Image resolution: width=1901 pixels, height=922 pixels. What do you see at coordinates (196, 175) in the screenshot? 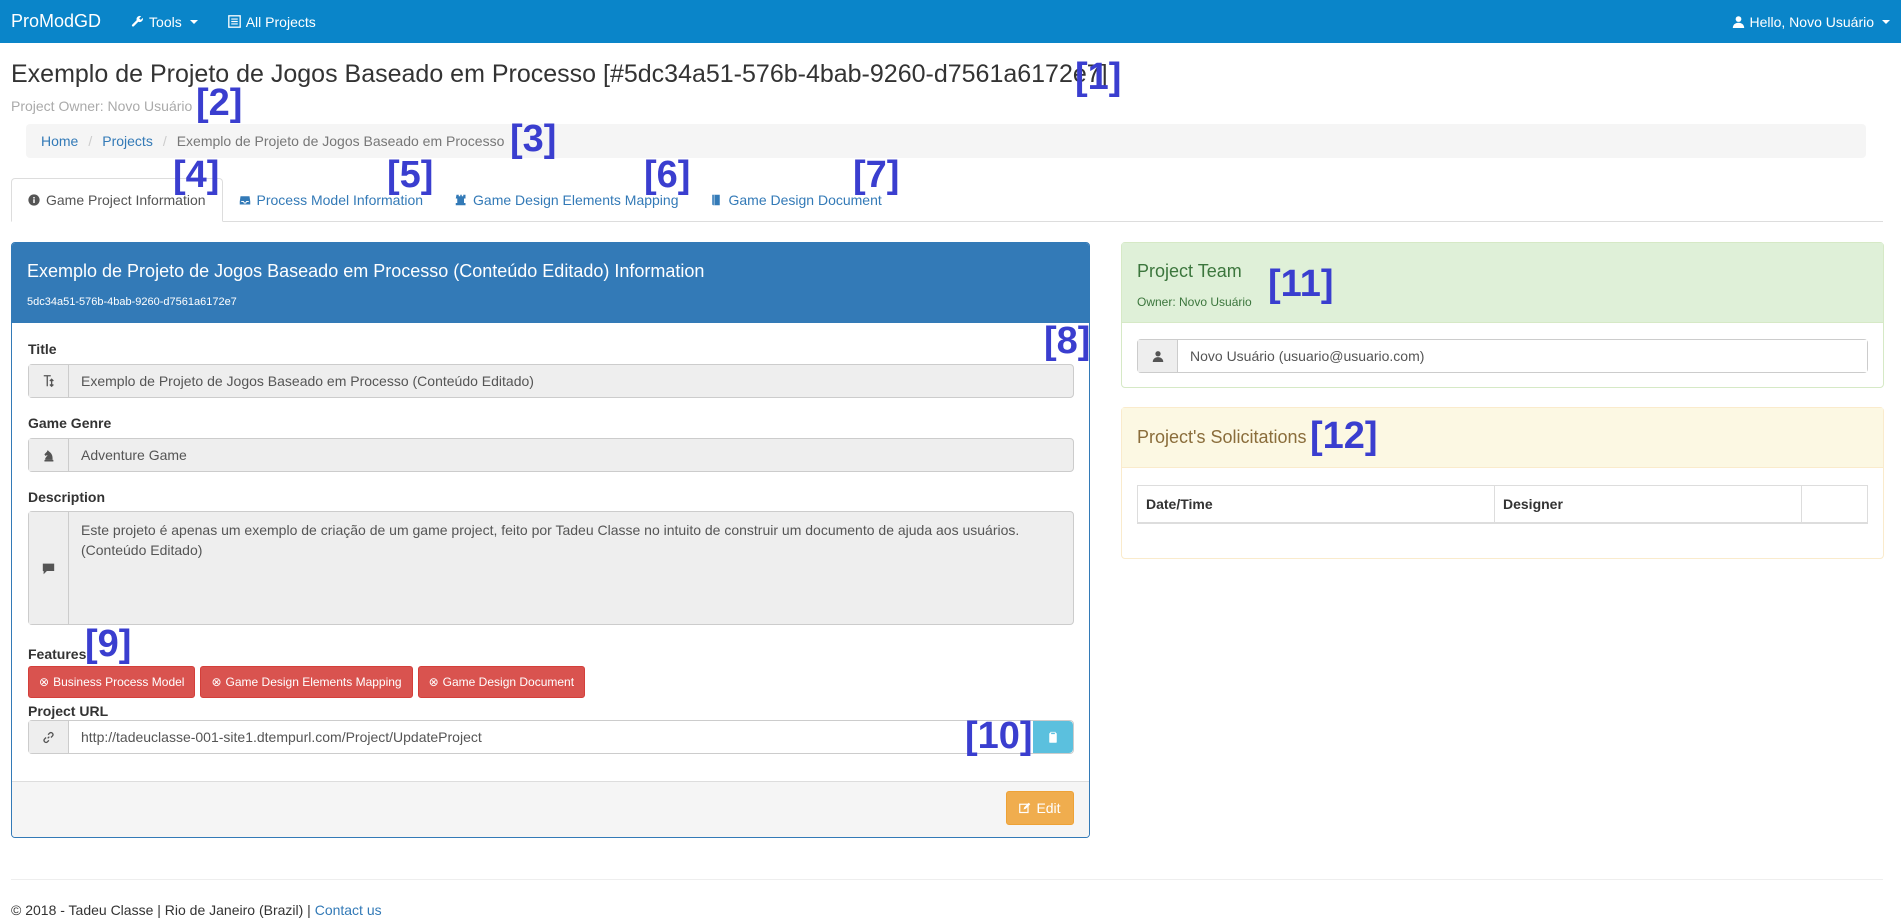
I see `annotation-marker-4: [4]` at bounding box center [196, 175].